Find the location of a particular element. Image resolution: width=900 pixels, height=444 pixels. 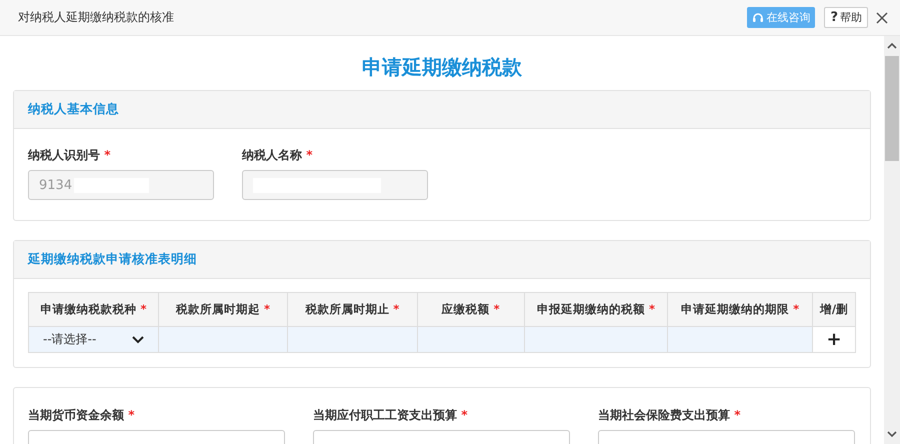

add-row-button: + is located at coordinates (833, 339).